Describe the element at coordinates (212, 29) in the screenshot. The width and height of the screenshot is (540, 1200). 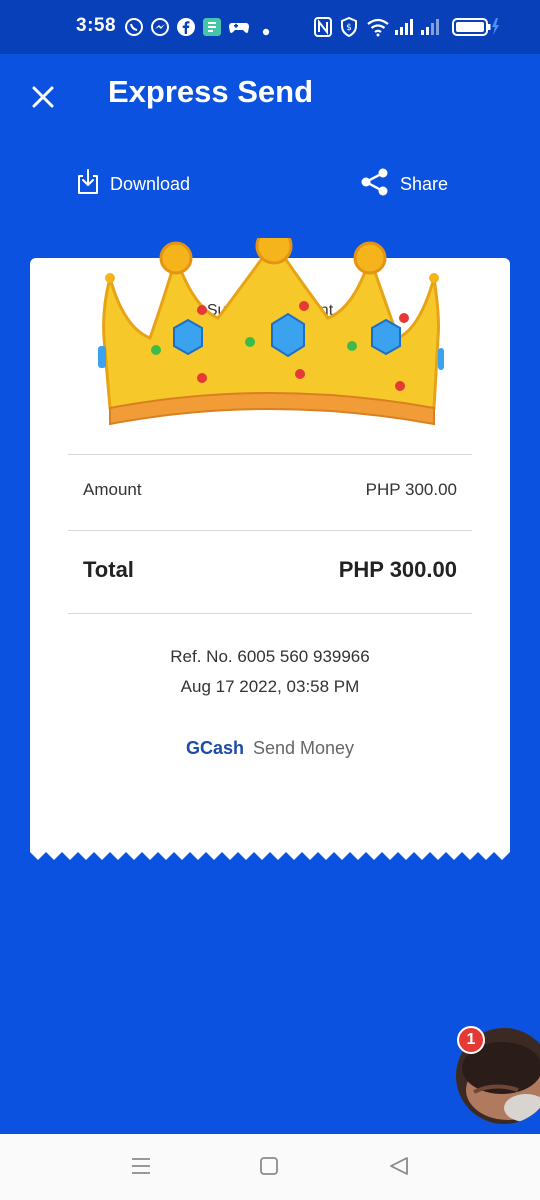
I see `app-icon` at that location.